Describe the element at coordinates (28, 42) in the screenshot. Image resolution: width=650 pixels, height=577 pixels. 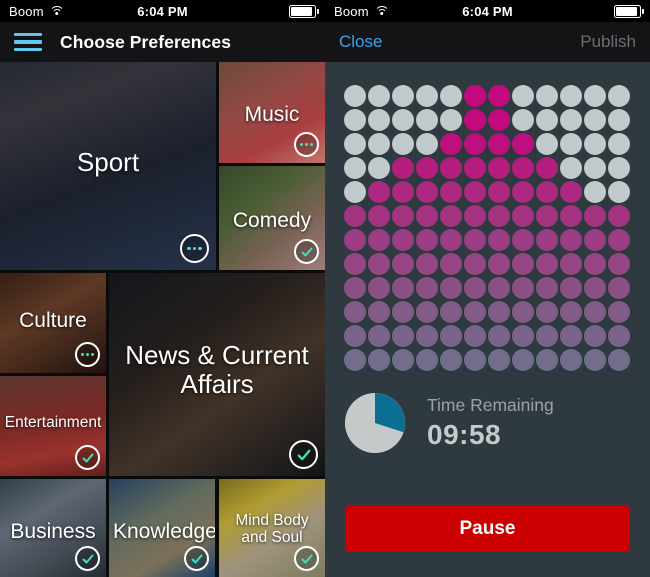
I see `hamburger-menu-icon` at that location.